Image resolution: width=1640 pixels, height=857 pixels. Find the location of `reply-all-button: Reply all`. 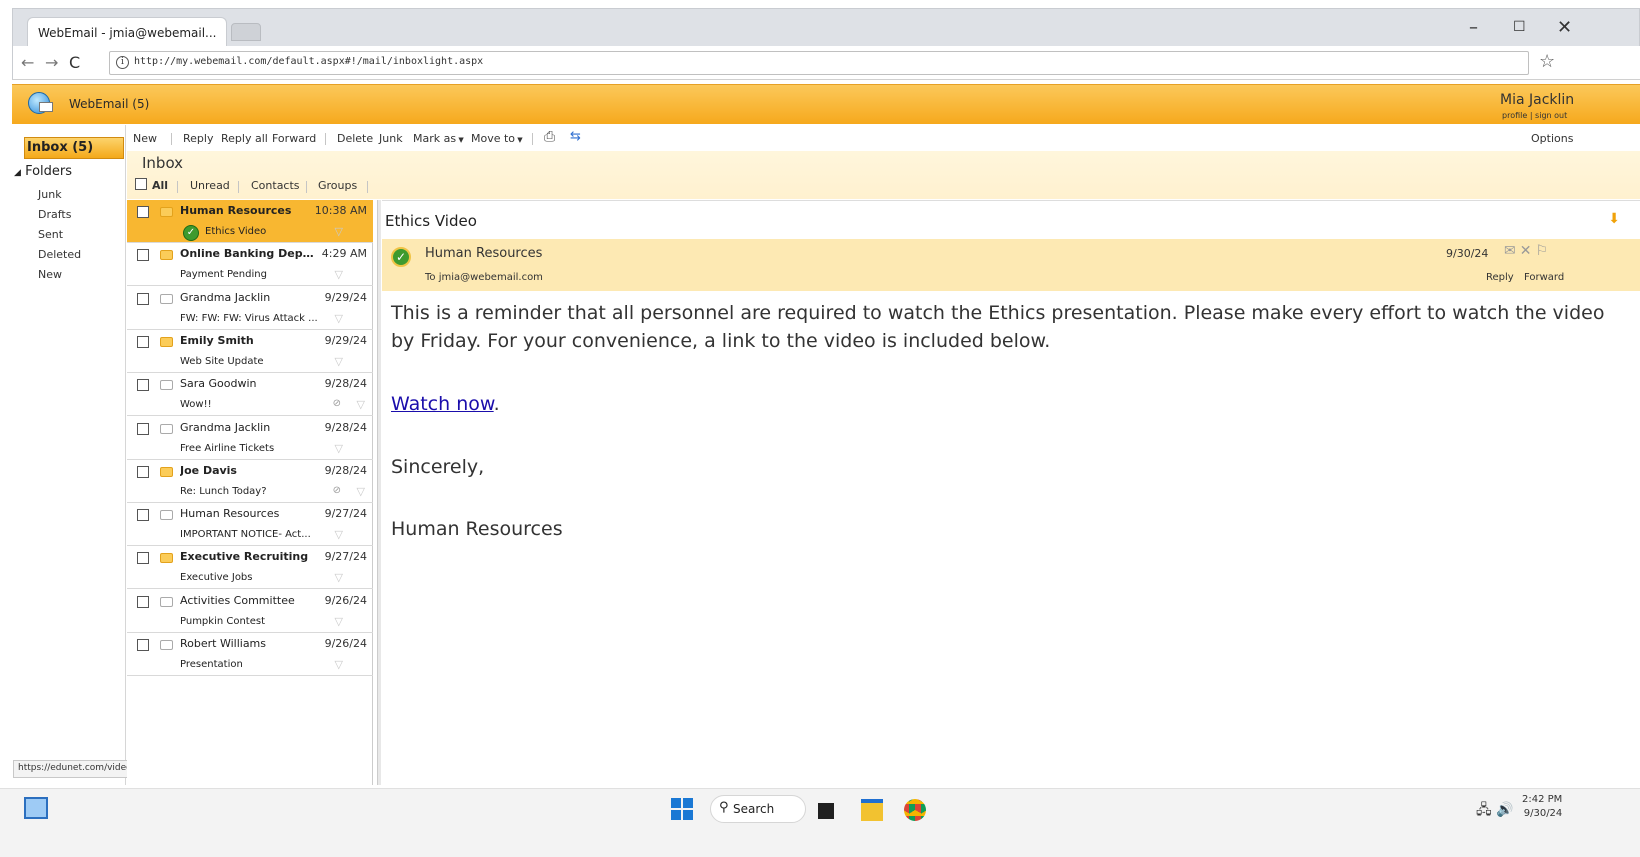

reply-all-button: Reply all is located at coordinates (244, 138).